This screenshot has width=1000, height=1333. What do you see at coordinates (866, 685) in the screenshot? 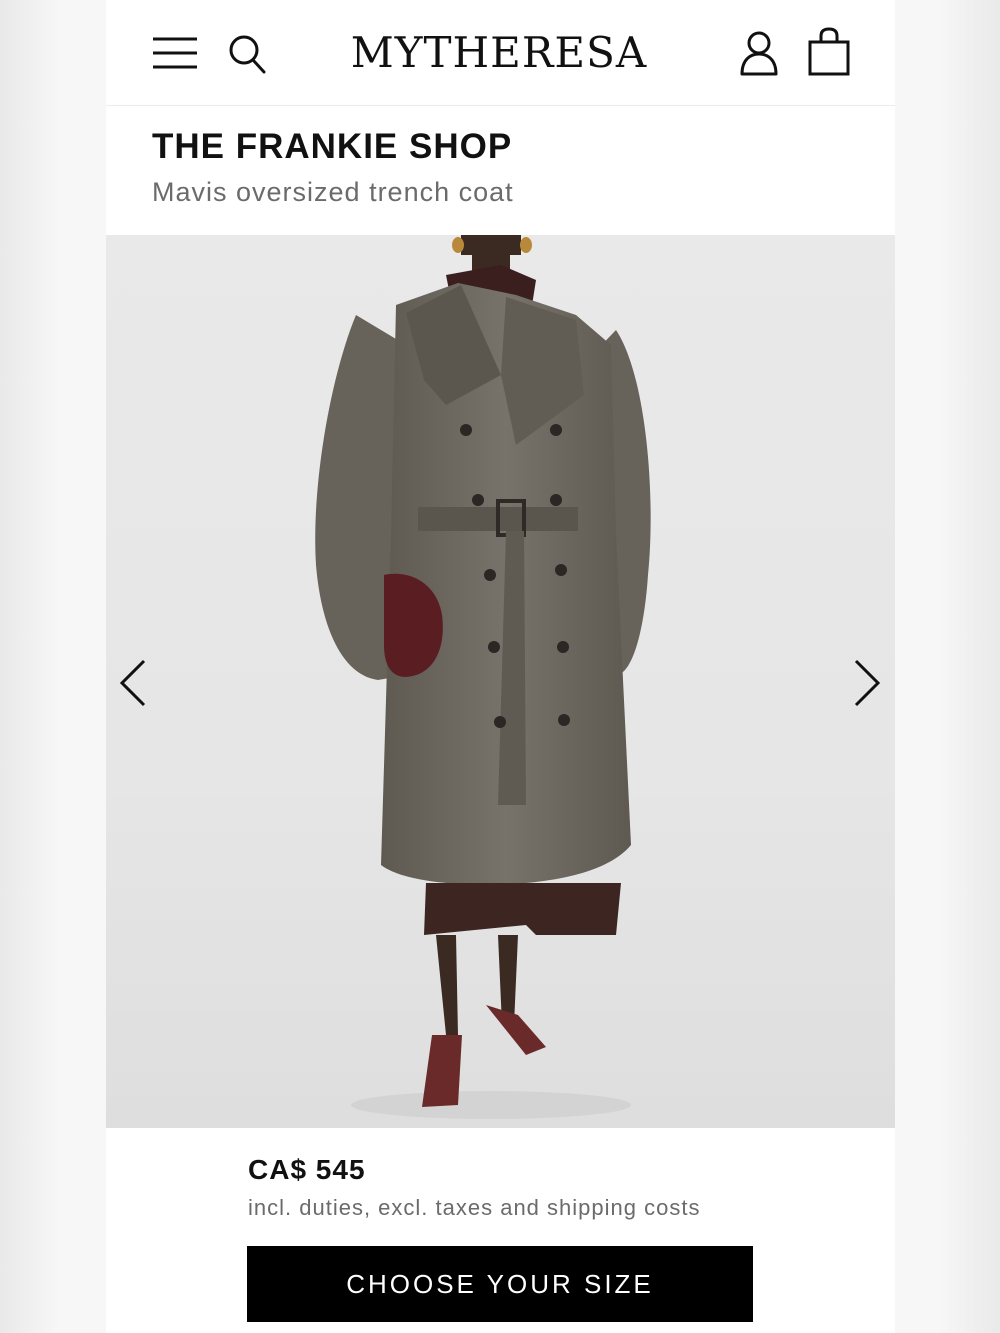
I see `chevron-right-icon` at bounding box center [866, 685].